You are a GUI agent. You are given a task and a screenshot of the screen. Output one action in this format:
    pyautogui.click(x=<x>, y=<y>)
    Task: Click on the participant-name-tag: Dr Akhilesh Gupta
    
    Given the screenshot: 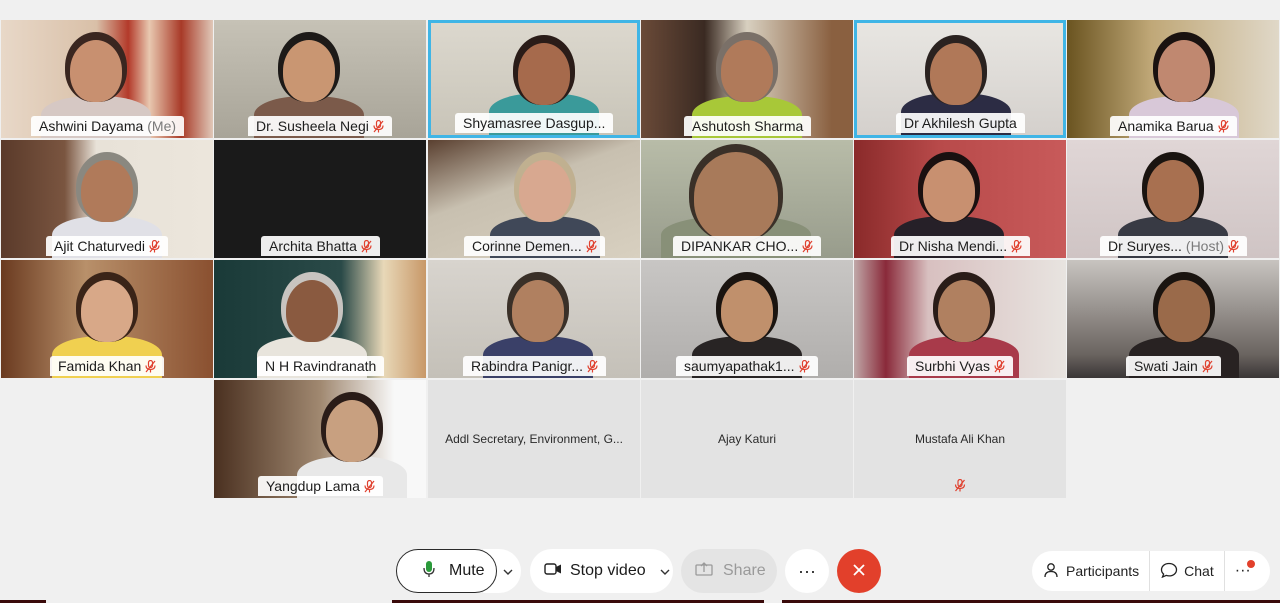 What is the action you would take?
    pyautogui.click(x=960, y=123)
    